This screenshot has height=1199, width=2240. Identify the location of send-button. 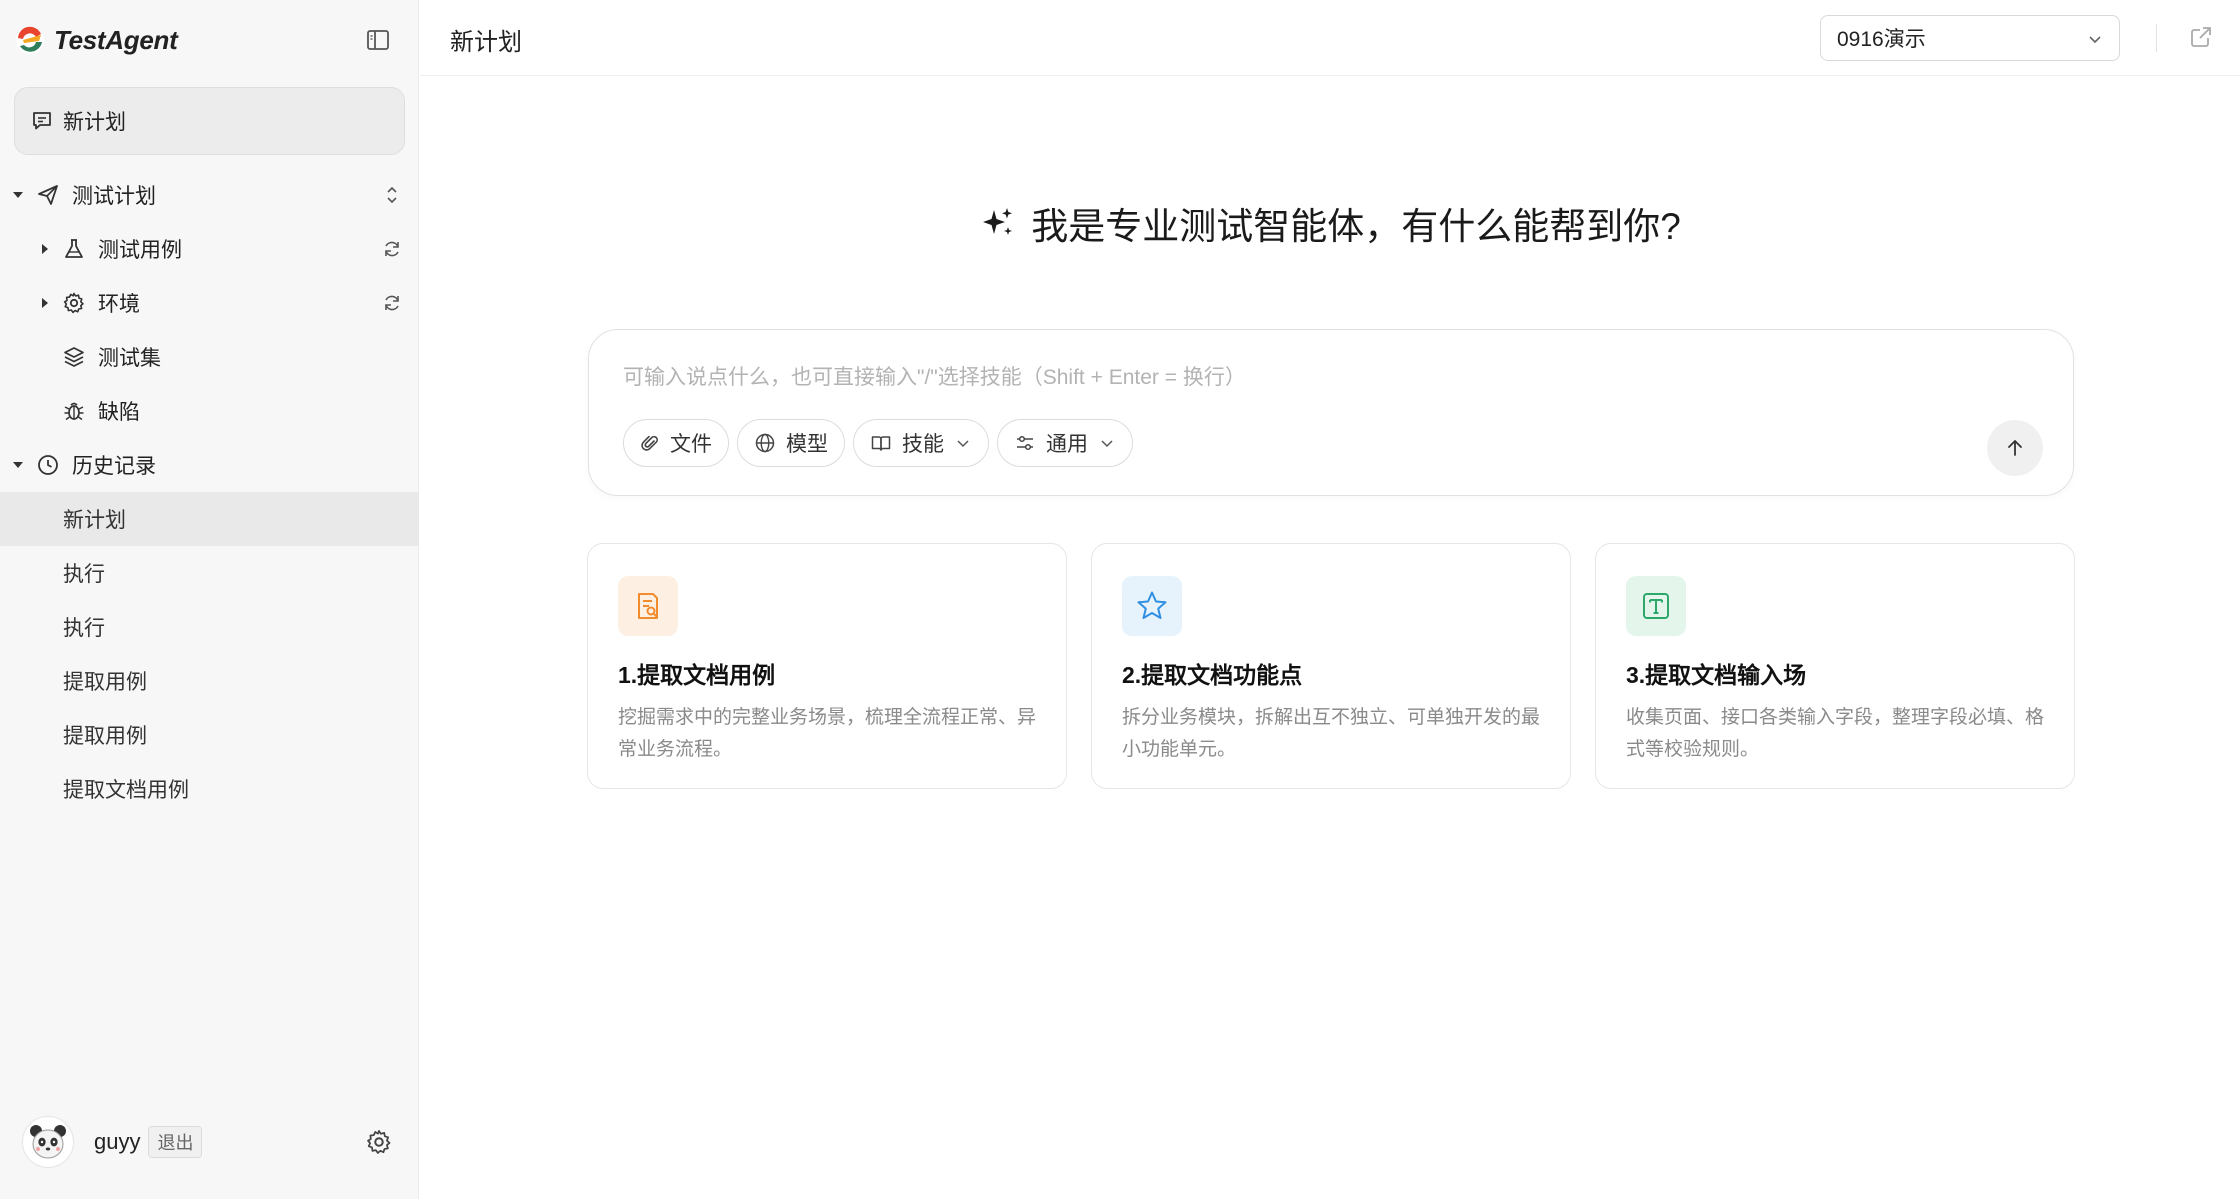
(2015, 448).